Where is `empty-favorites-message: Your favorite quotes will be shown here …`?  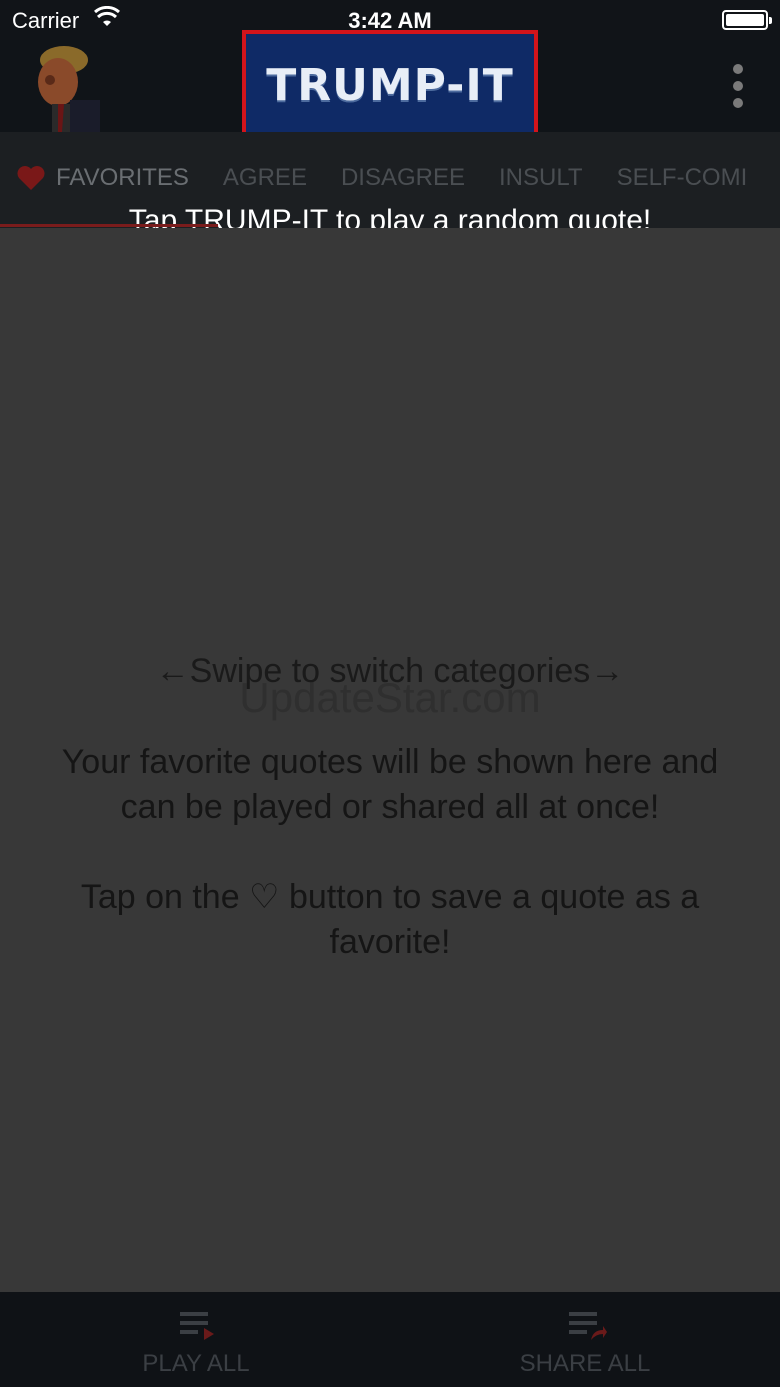
empty-favorites-message: Your favorite quotes will be shown here … is located at coordinates (390, 784).